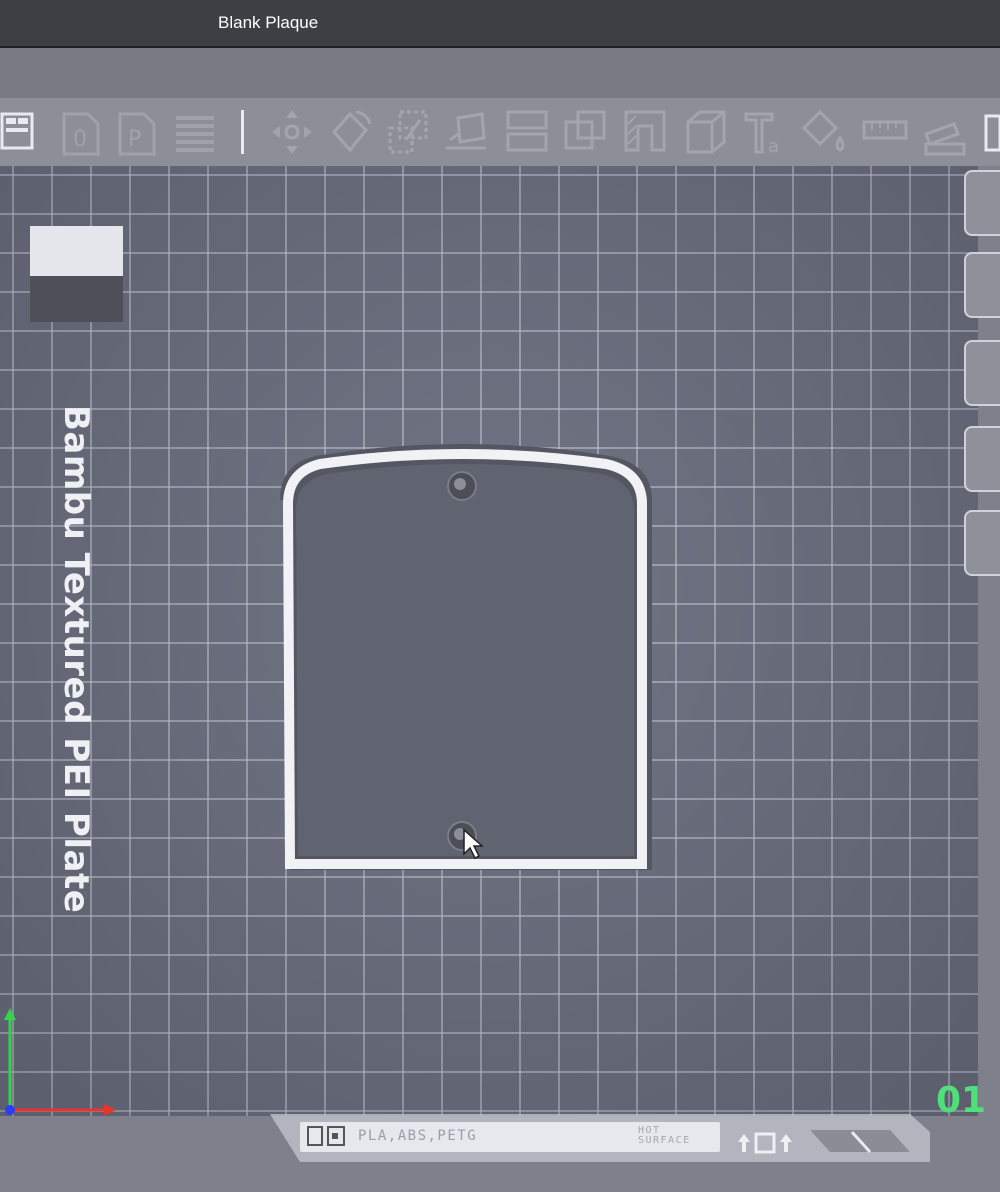 This screenshot has height=1192, width=1000. Describe the element at coordinates (467, 660) in the screenshot. I see `plaque-model` at that location.